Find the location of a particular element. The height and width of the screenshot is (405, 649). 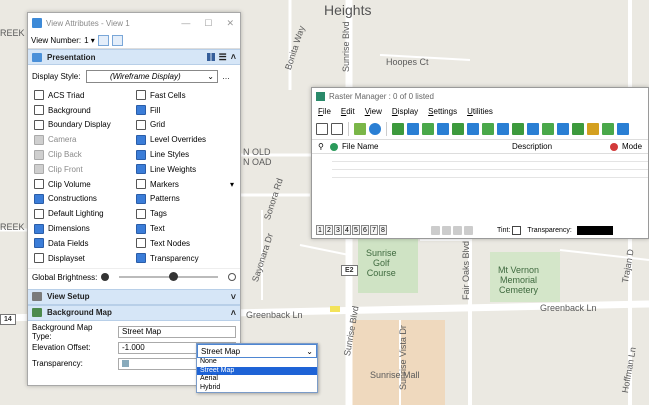

menu-edit: Edit is located at coordinates (348, 111).